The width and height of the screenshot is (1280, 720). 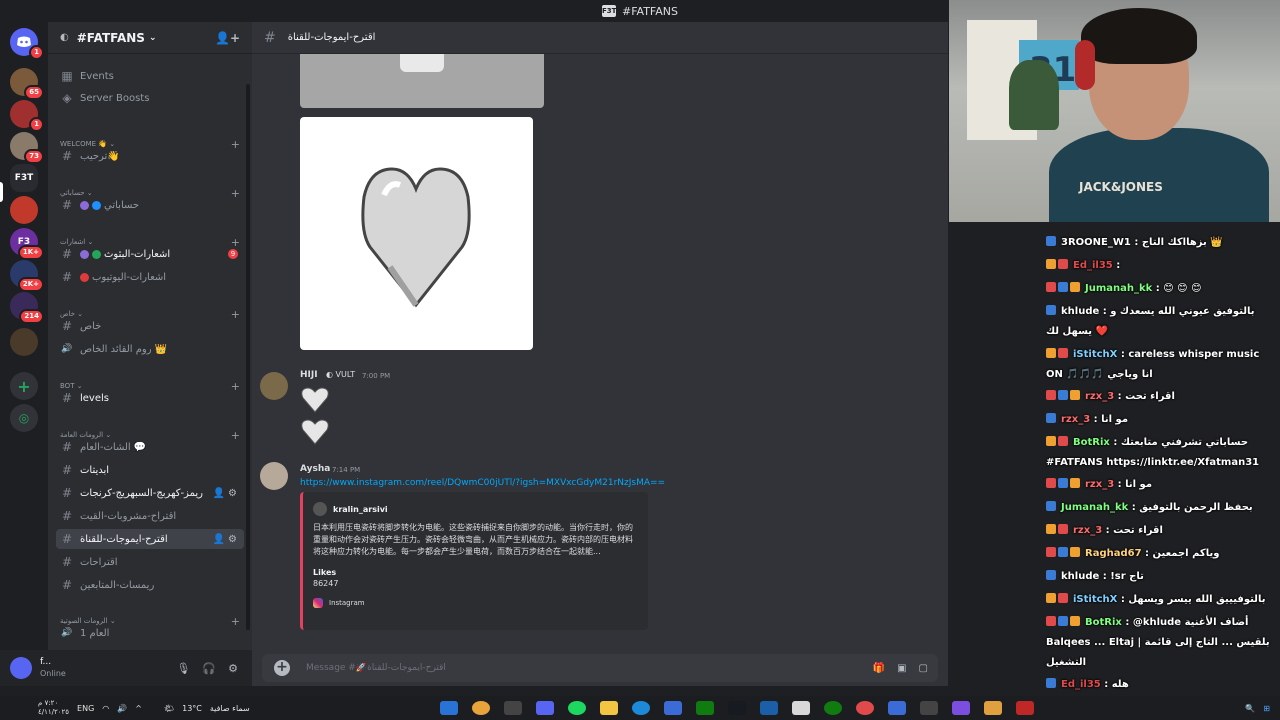 I want to click on channel-item: # اشعارات-البثوث 9, so click(x=150, y=254).